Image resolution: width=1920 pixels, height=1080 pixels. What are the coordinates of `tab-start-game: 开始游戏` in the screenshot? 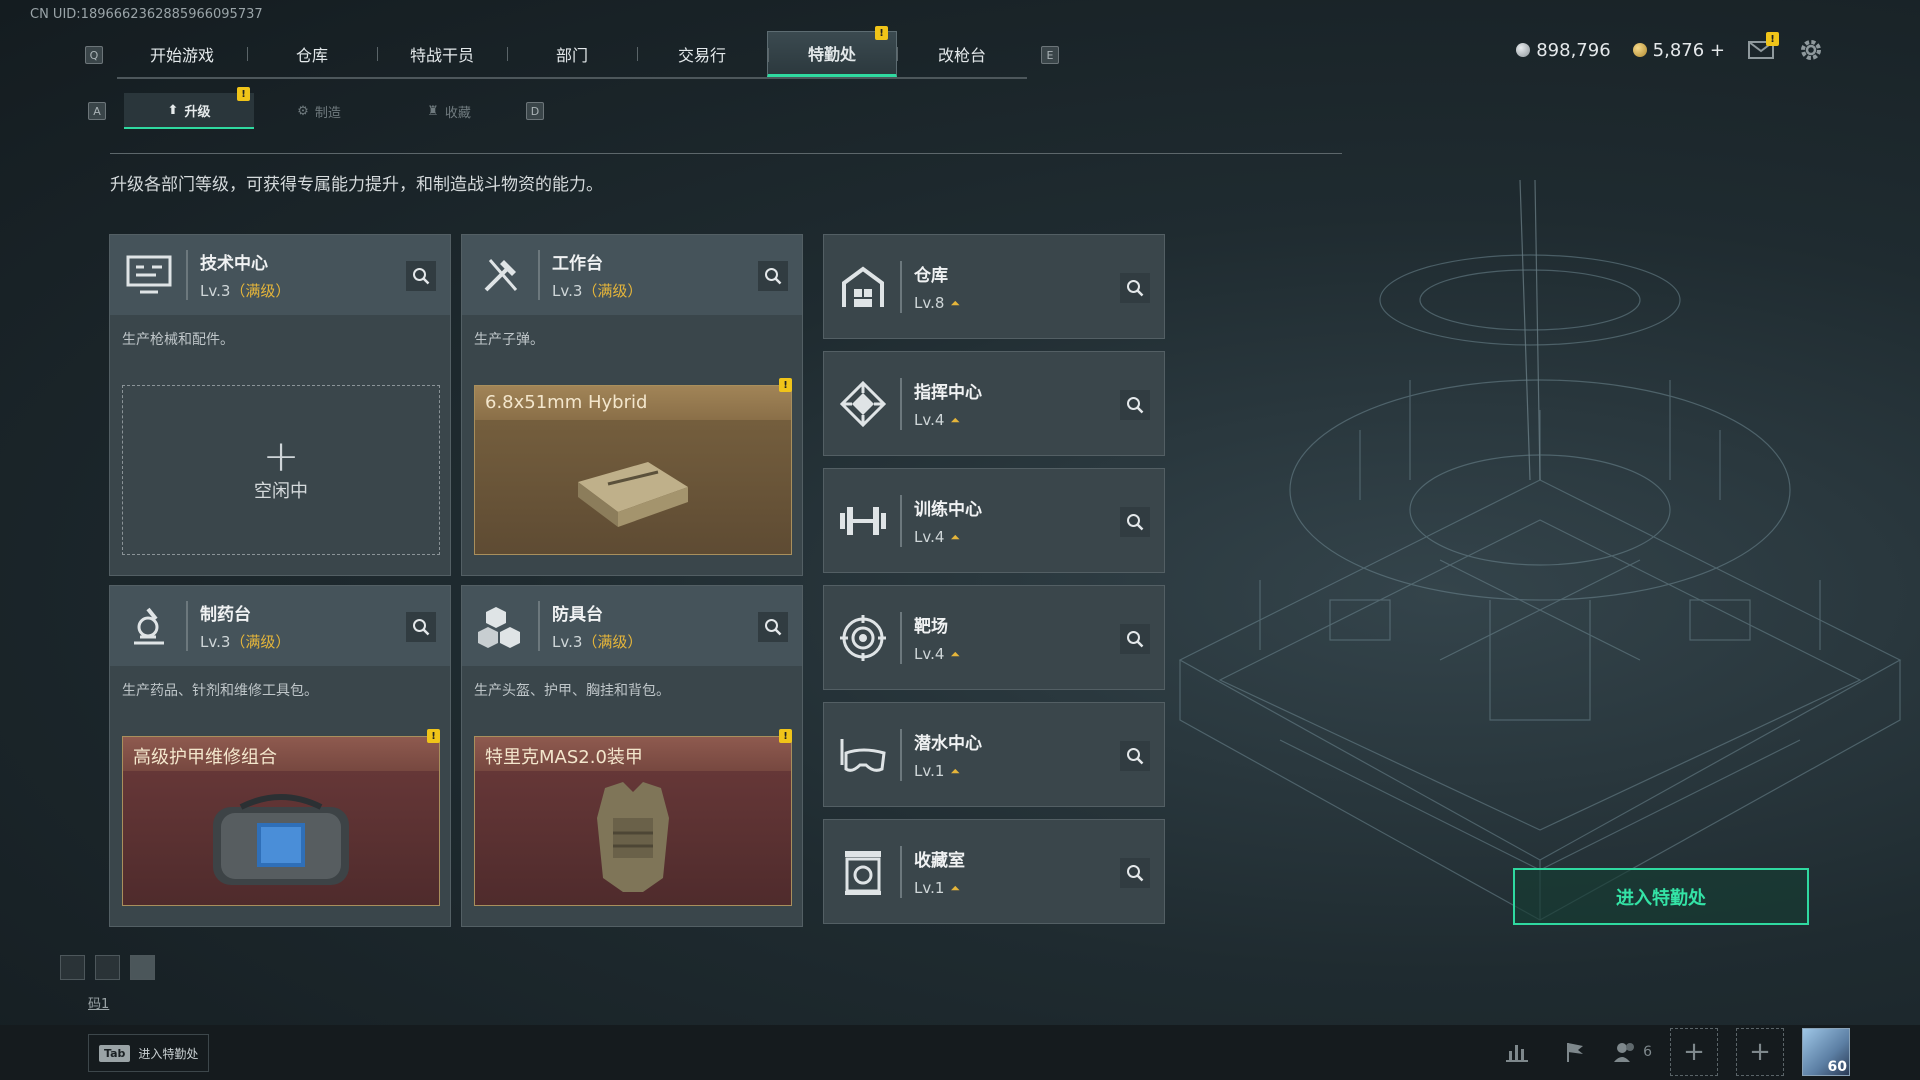 It's located at (182, 54).